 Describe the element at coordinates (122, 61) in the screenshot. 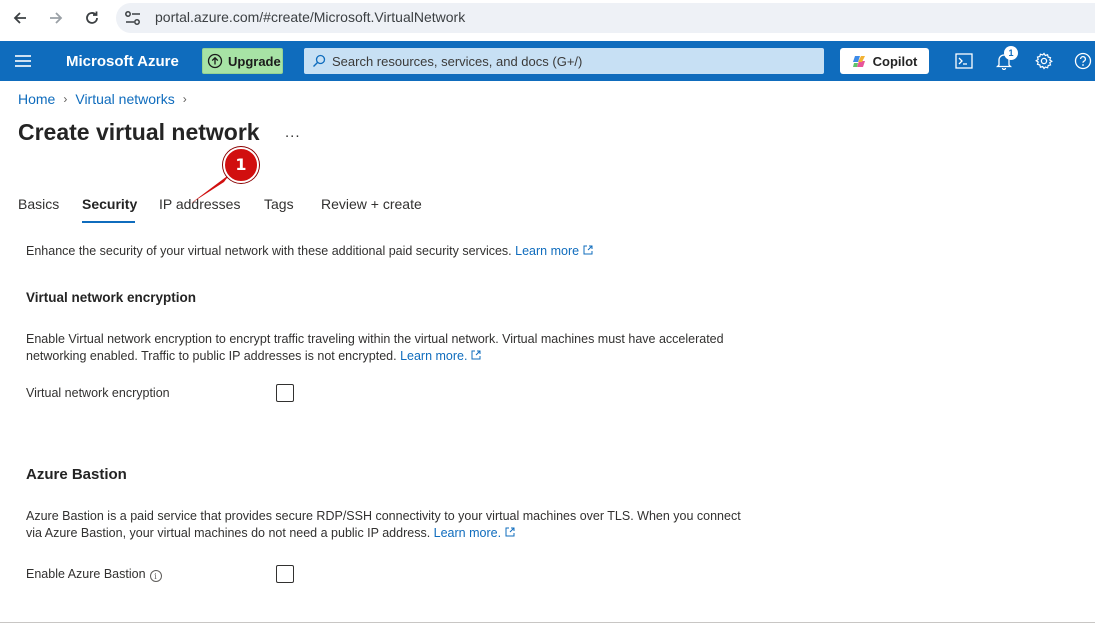

I see `portal-brand: Microsoft Azure` at that location.